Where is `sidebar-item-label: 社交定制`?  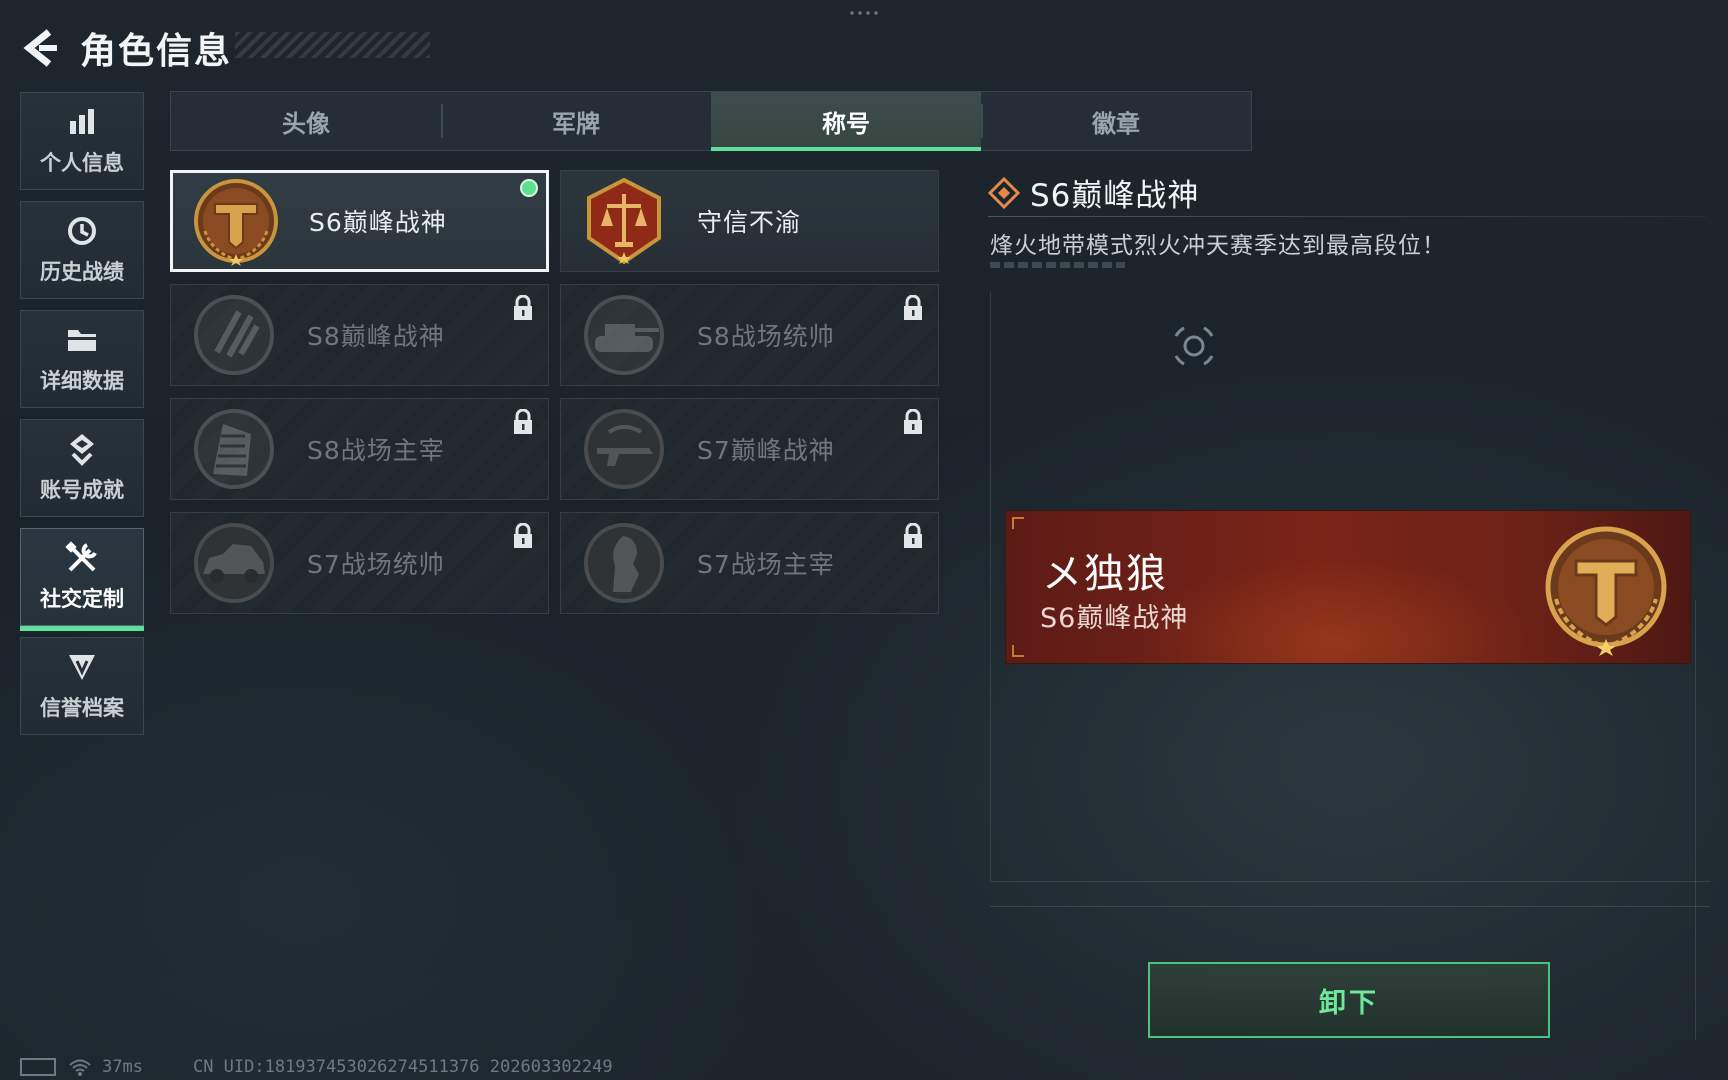
sidebar-item-label: 社交定制 is located at coordinates (82, 599).